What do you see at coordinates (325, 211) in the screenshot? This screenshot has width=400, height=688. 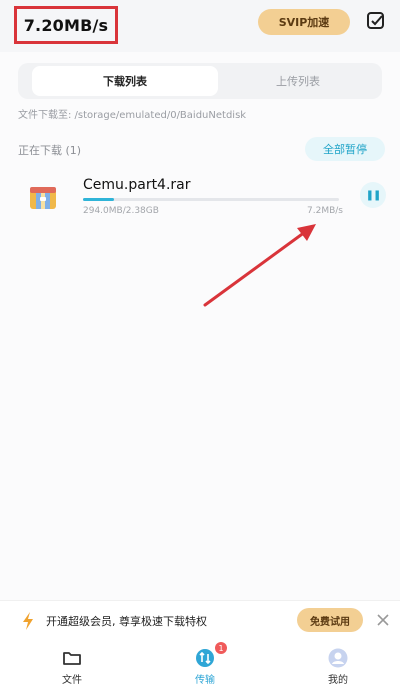 I see `download-item-speed: 7.2MB/s` at bounding box center [325, 211].